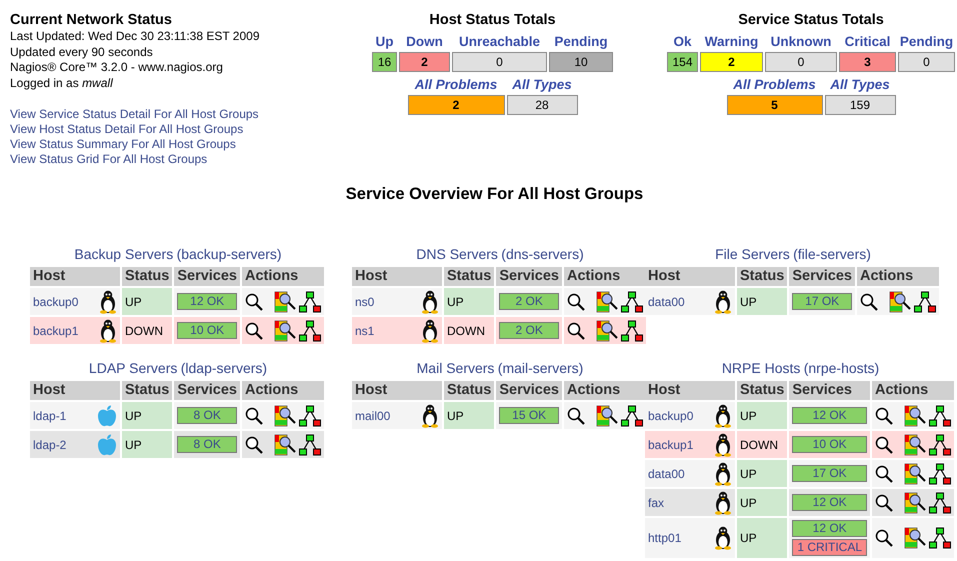  Describe the element at coordinates (541, 368) in the screenshot. I see `group-alias-link: (mail-servers)` at that location.